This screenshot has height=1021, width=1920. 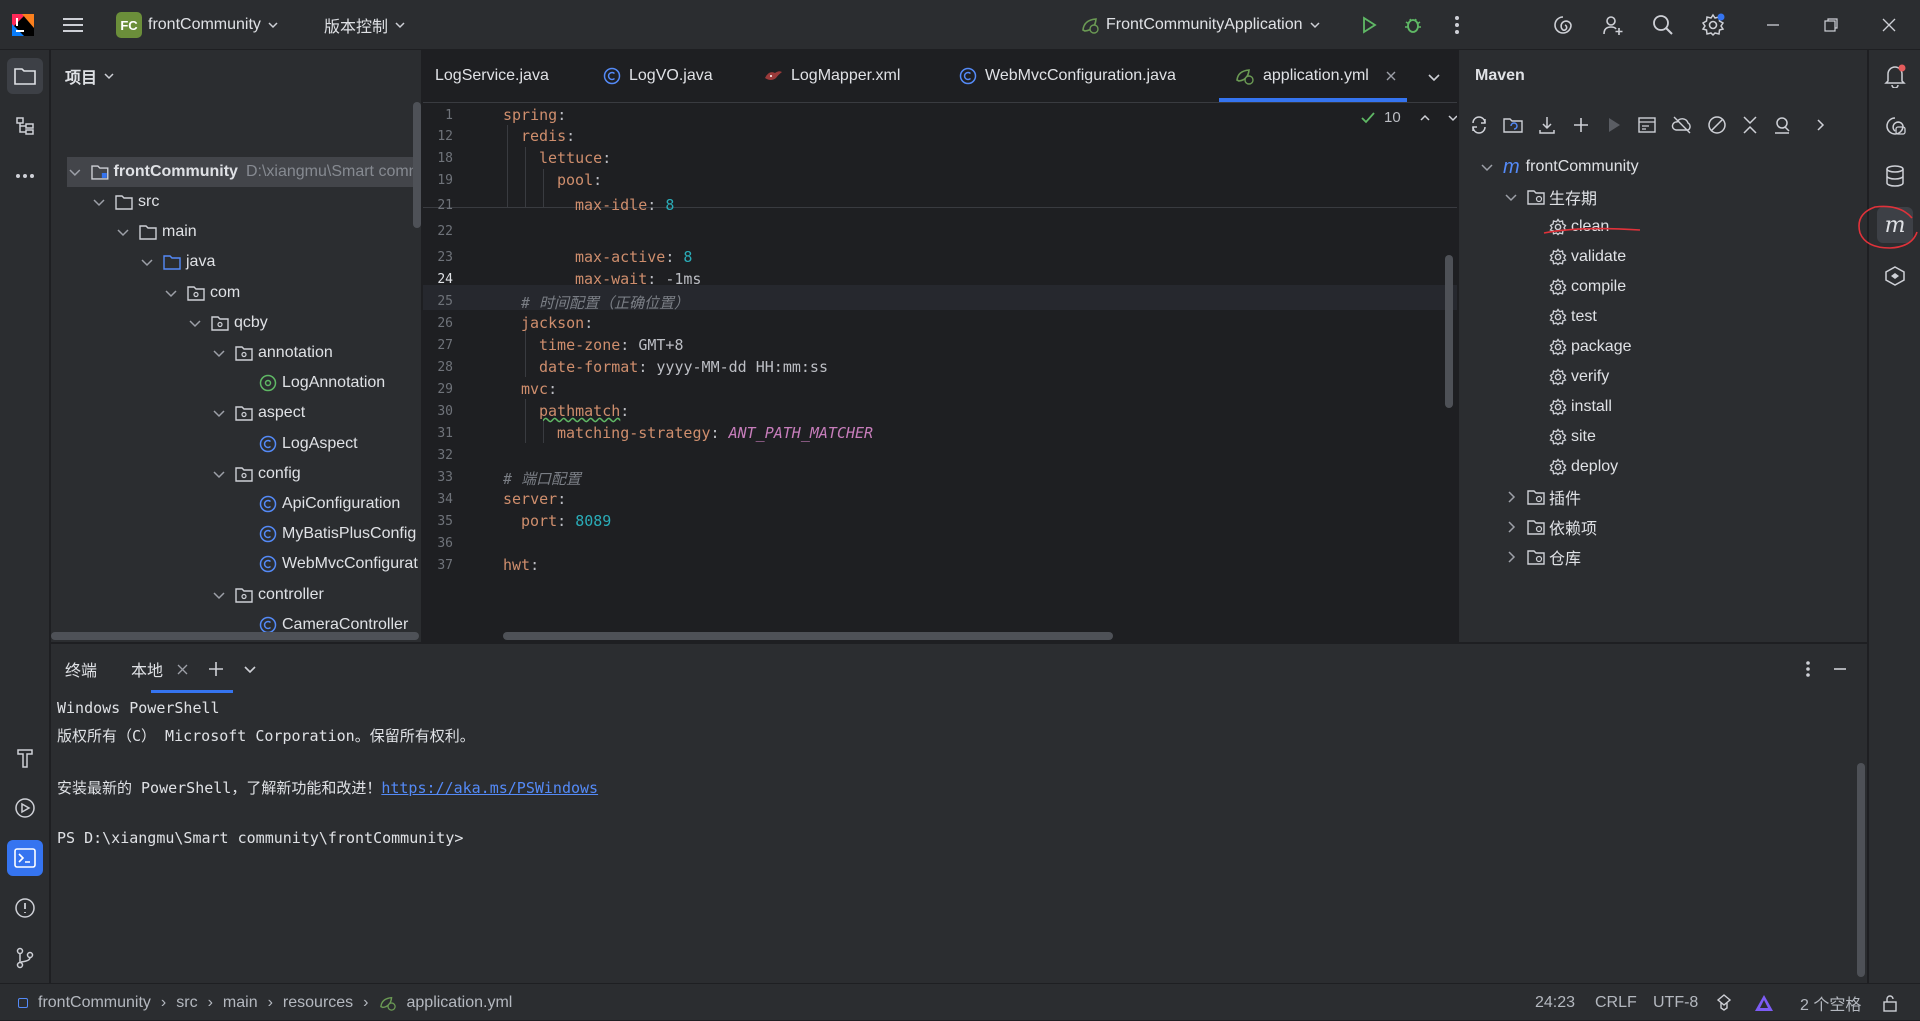 I want to click on run-icon, so click(x=1369, y=25).